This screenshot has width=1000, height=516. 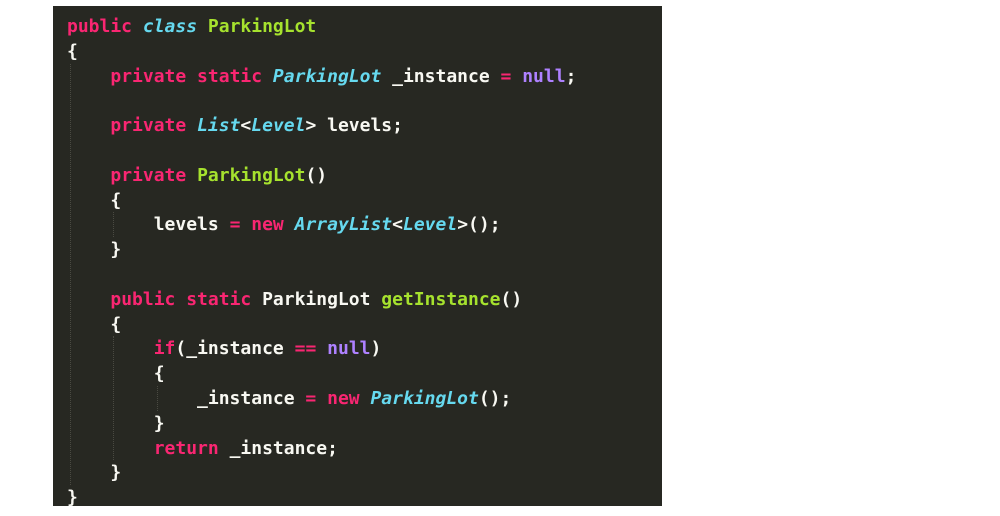 I want to click on code-line: private ParkingLot(), so click(x=197, y=176).